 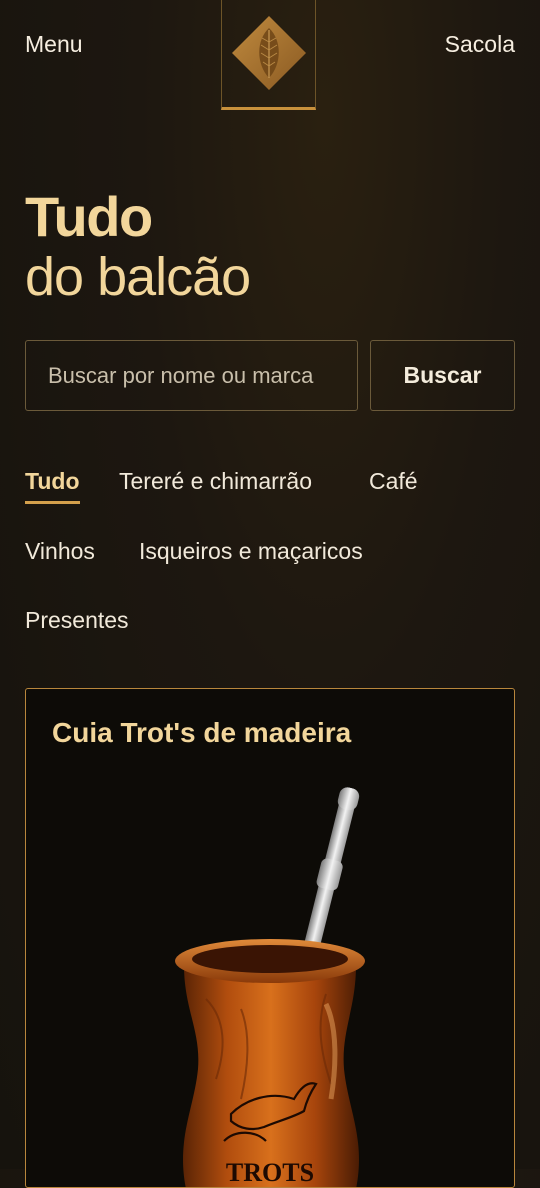 I want to click on product-image: TROTS, so click(x=270, y=987).